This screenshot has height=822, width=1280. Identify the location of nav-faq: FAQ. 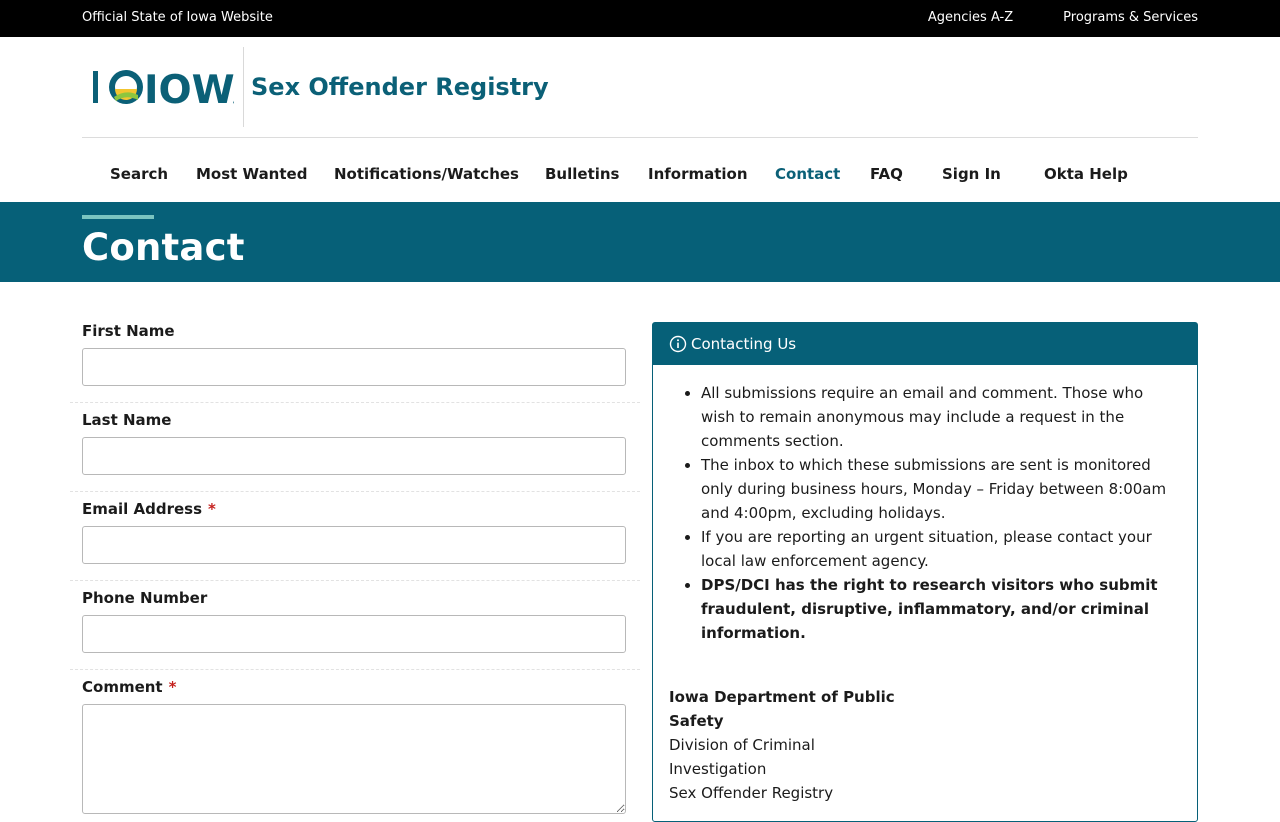
(886, 174).